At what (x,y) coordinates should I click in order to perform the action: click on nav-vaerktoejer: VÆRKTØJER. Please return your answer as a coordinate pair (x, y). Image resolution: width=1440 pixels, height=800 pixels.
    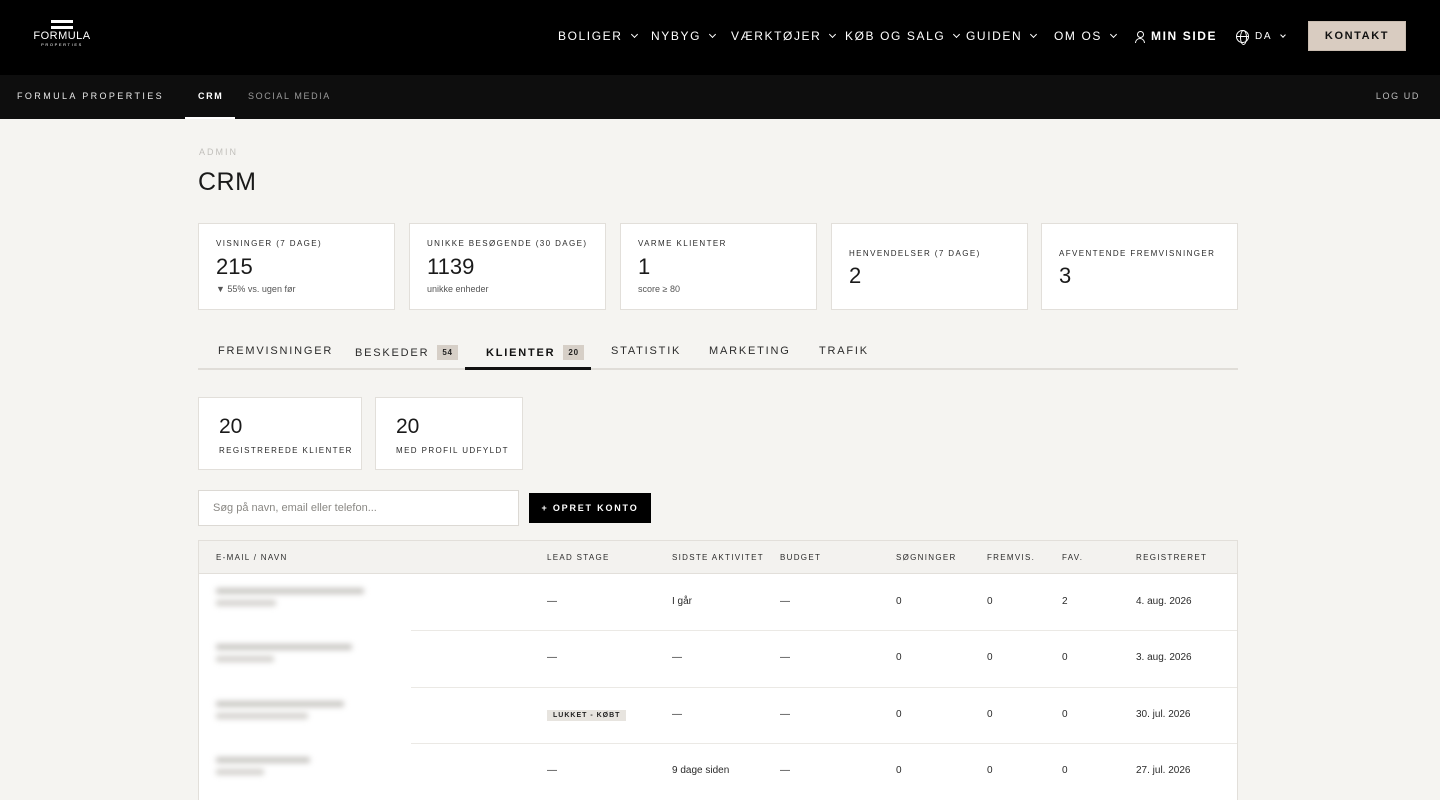
    Looking at the image, I should click on (784, 36).